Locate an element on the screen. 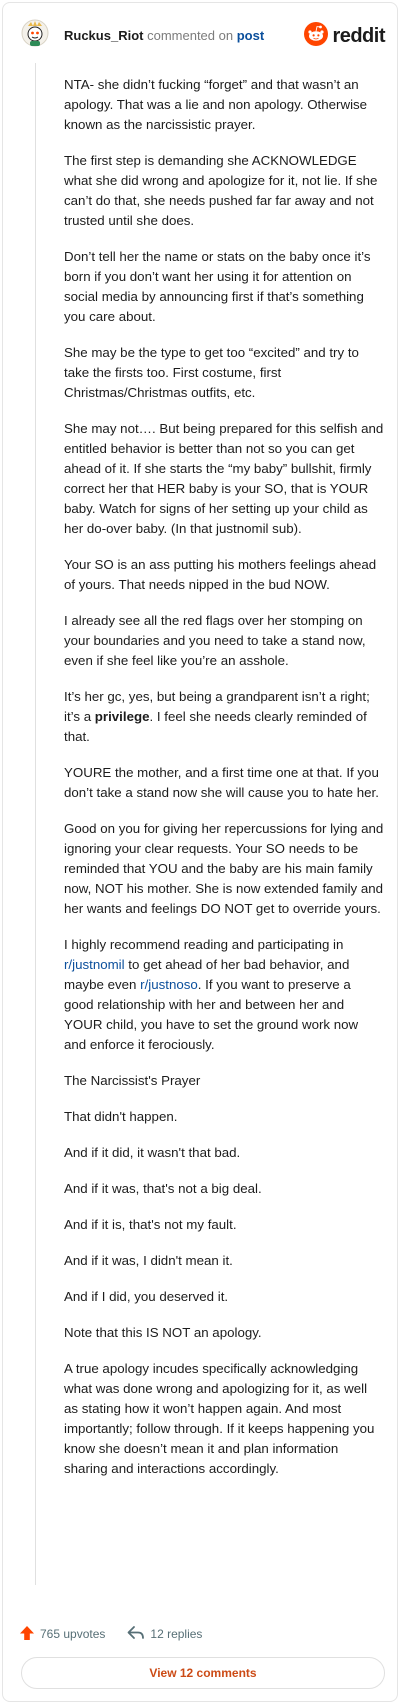 This screenshot has height=1704, width=400. post-link: post is located at coordinates (250, 35).